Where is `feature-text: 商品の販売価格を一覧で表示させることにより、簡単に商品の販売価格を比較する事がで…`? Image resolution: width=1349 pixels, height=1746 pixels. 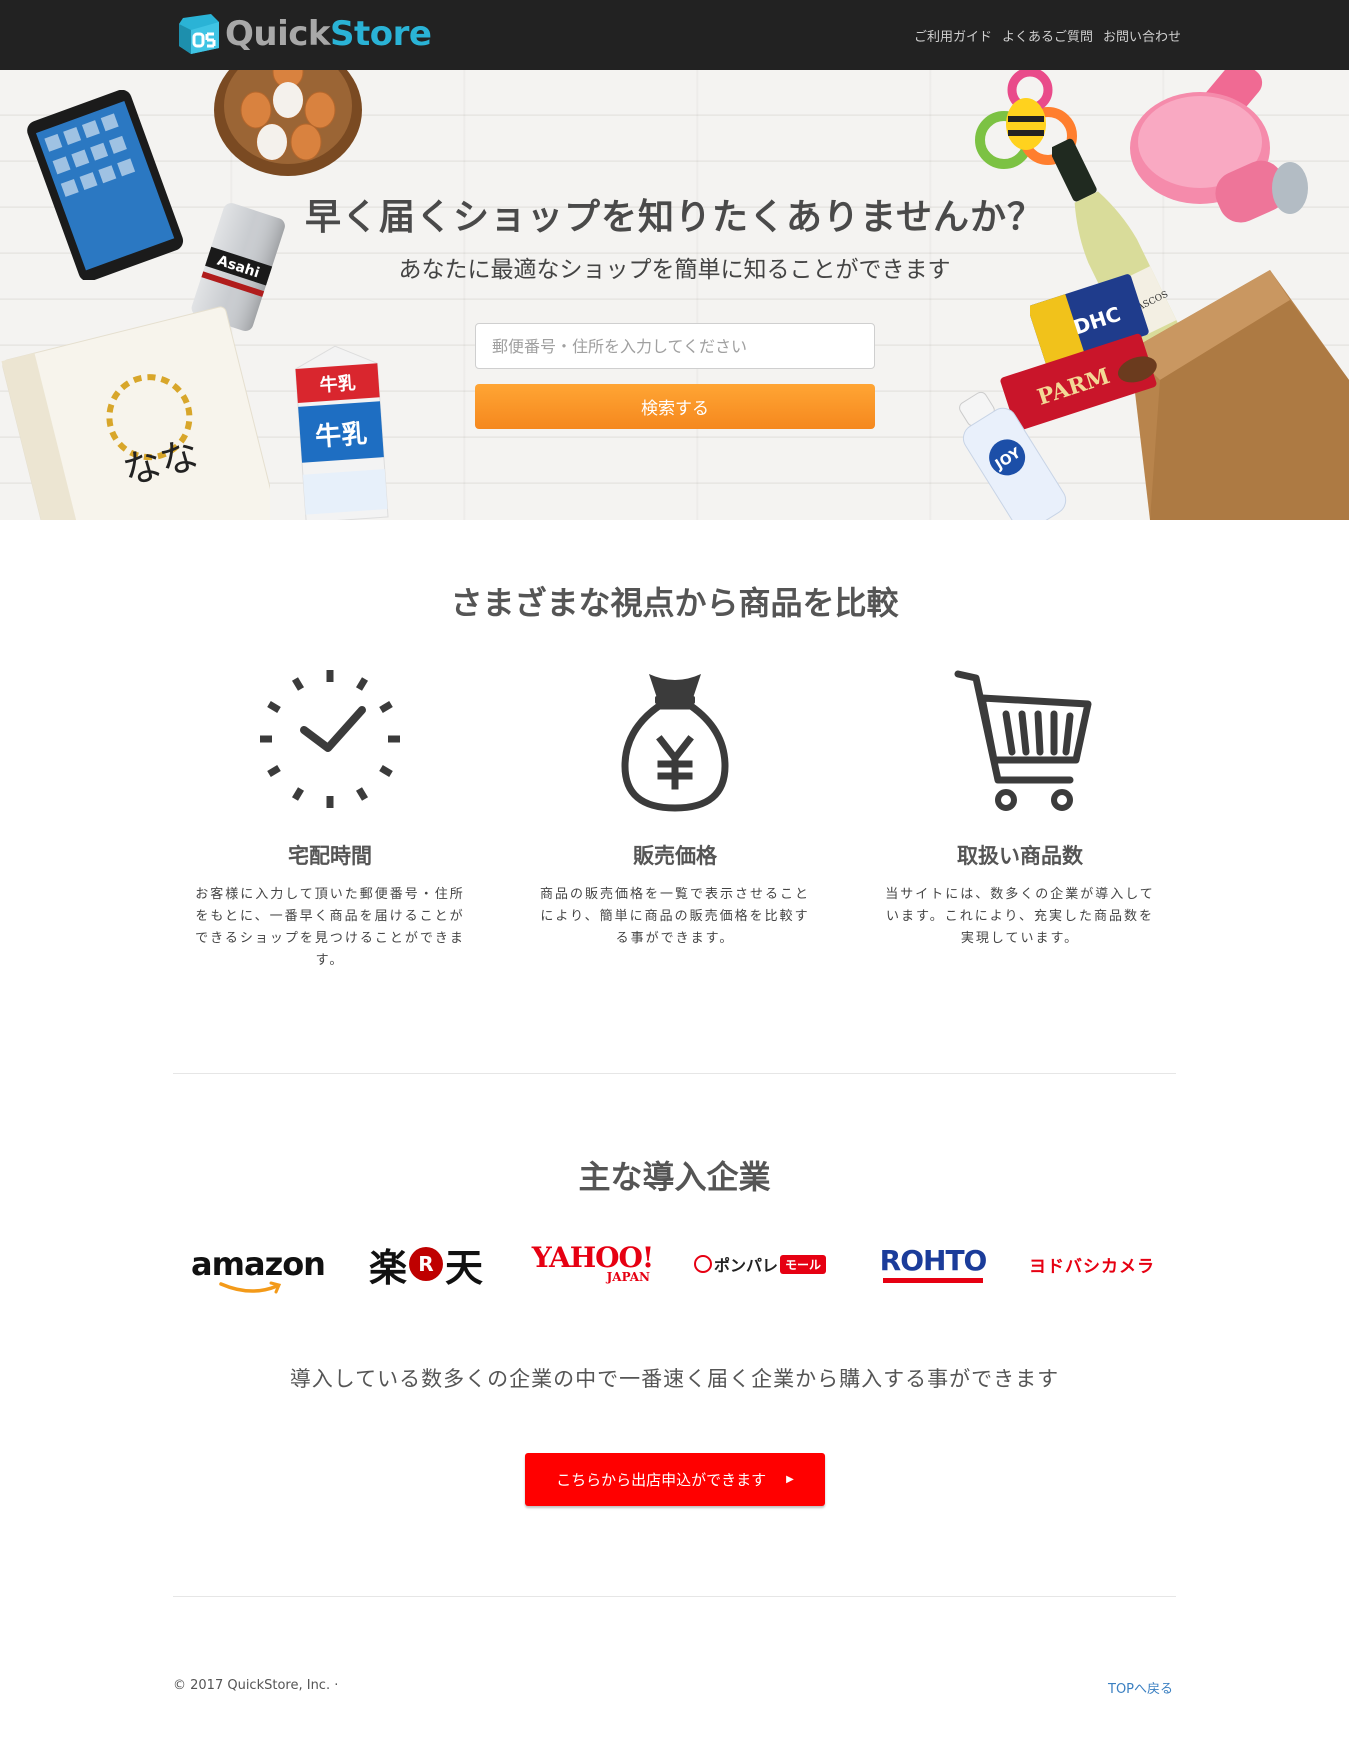
feature-text: 商品の販売価格を一覧で表示させることにより、簡単に商品の販売価格を比較する事がで… is located at coordinates (674, 916).